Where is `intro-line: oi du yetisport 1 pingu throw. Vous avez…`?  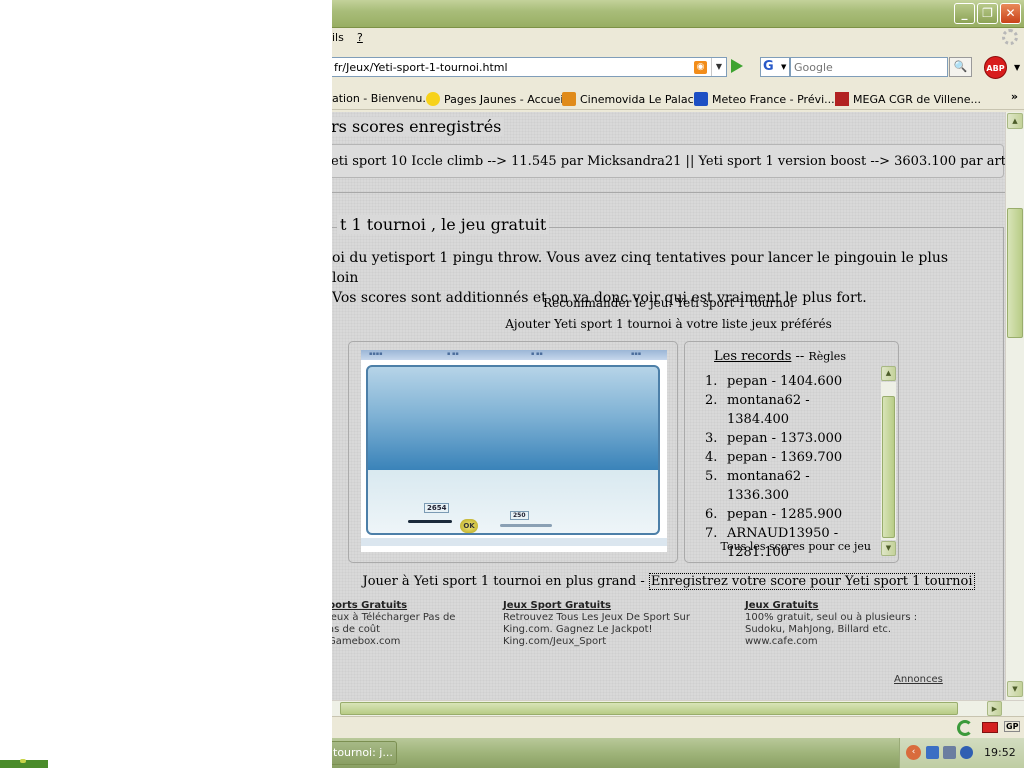 intro-line: oi du yetisport 1 pingu throw. Vous avez… is located at coordinates (640, 268).